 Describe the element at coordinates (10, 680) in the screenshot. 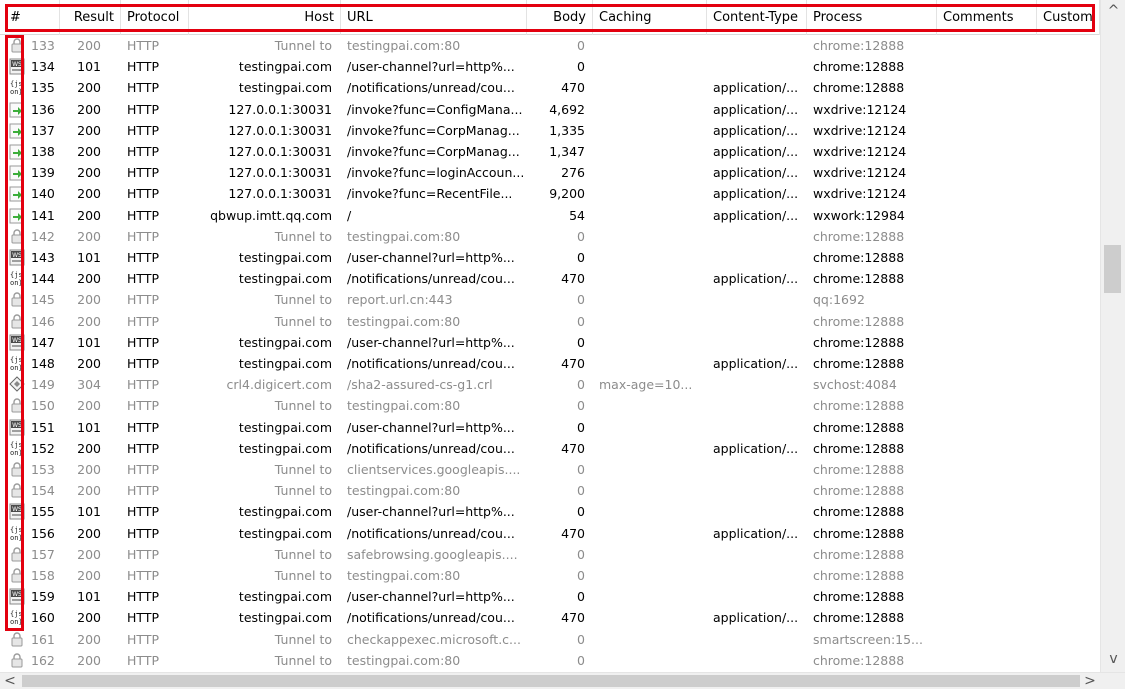

I see `scroll-left-arrow-icon: <` at that location.